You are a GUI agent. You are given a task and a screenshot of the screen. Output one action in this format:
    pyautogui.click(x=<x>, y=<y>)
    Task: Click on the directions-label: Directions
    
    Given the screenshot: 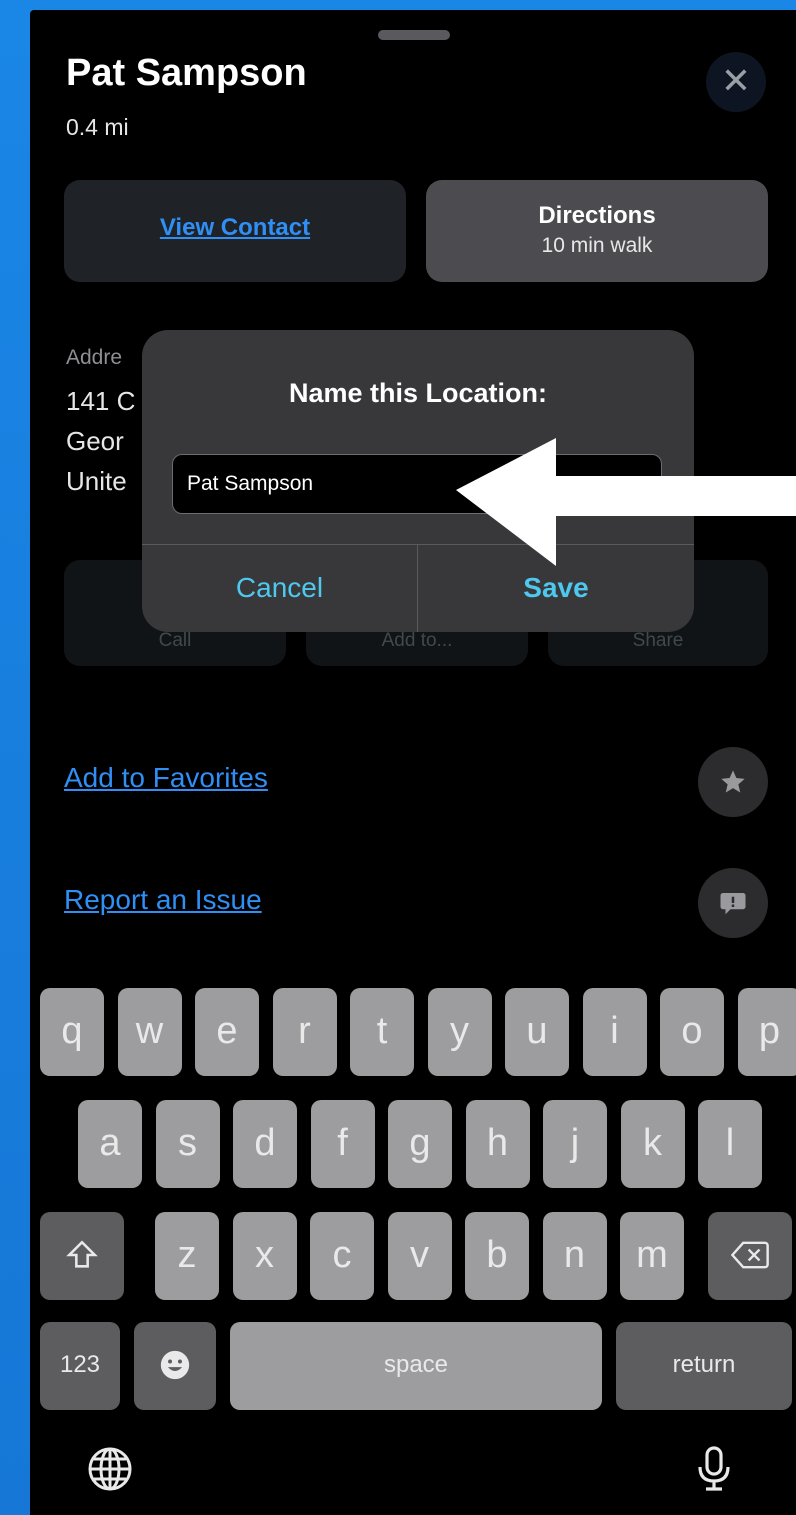 What is the action you would take?
    pyautogui.click(x=597, y=215)
    